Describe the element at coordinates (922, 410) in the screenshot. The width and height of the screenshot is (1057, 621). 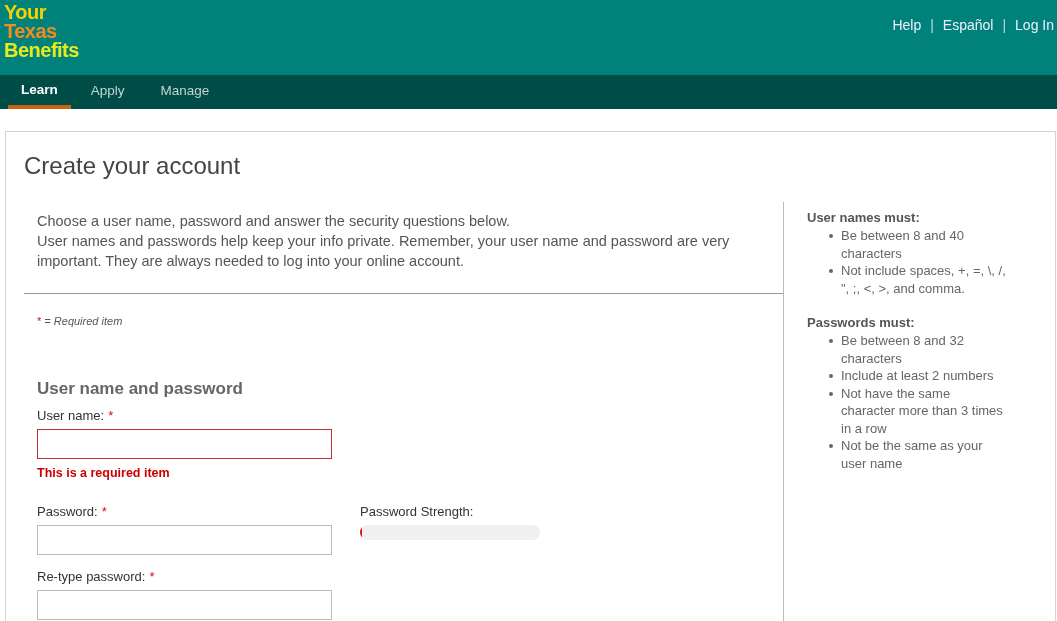
I see `rule-text: Not have the same character more than 3 times in a row` at that location.